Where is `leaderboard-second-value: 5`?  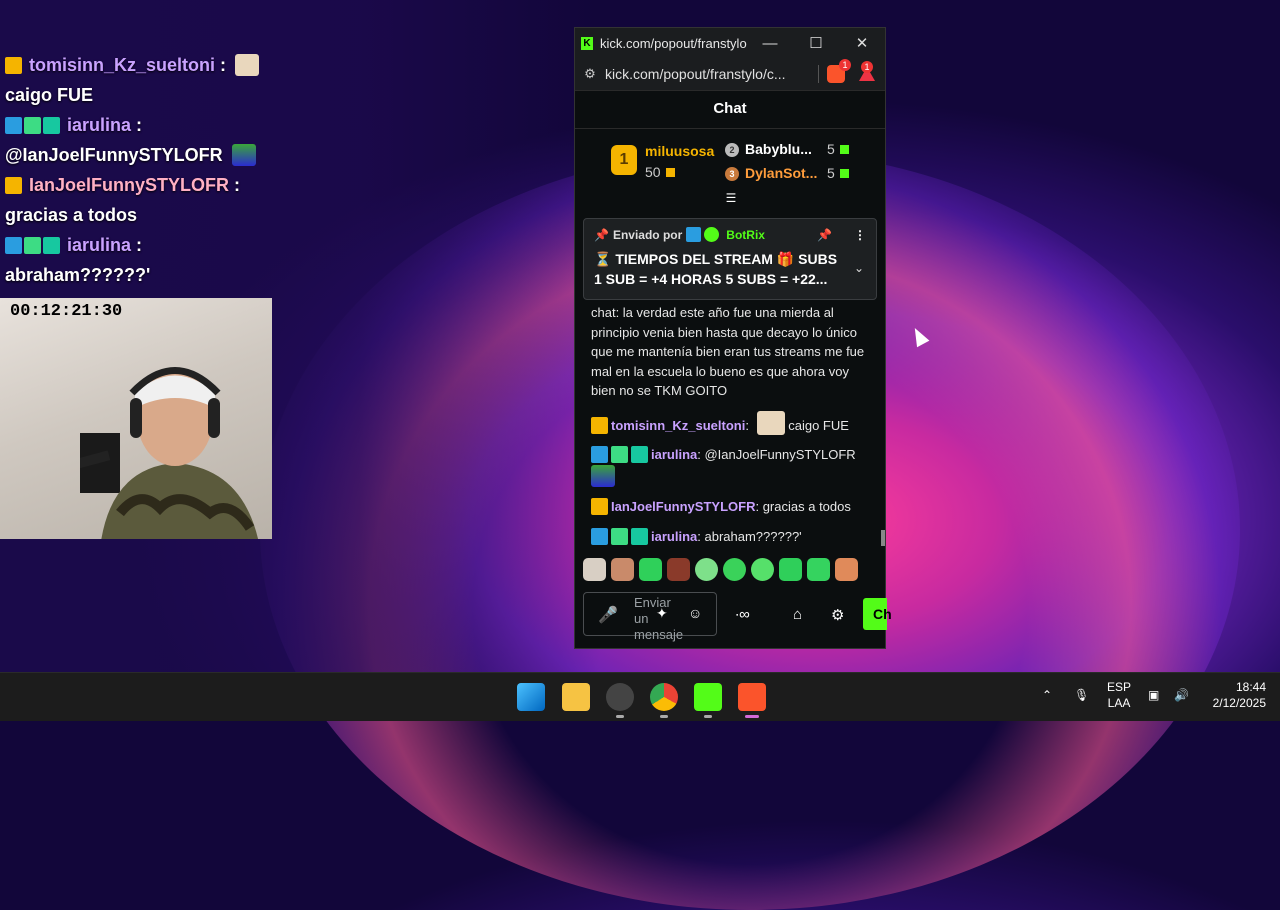 leaderboard-second-value: 5 is located at coordinates (838, 149).